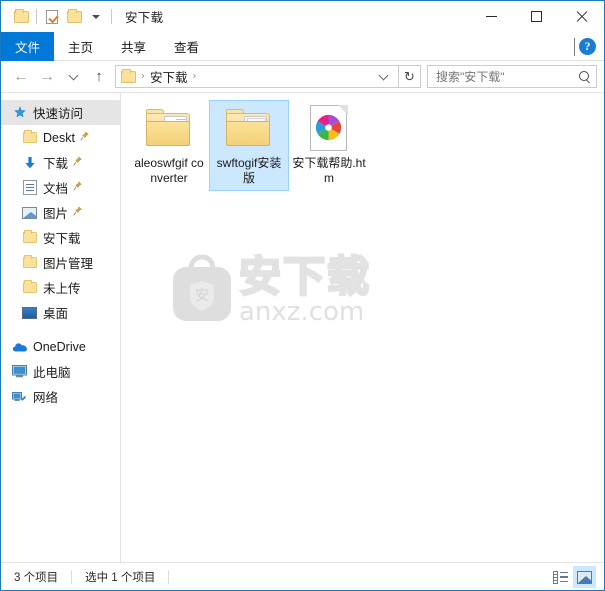 Image resolution: width=605 pixels, height=591 pixels. Describe the element at coordinates (186, 46) in the screenshot. I see `tab-view: 查看` at that location.